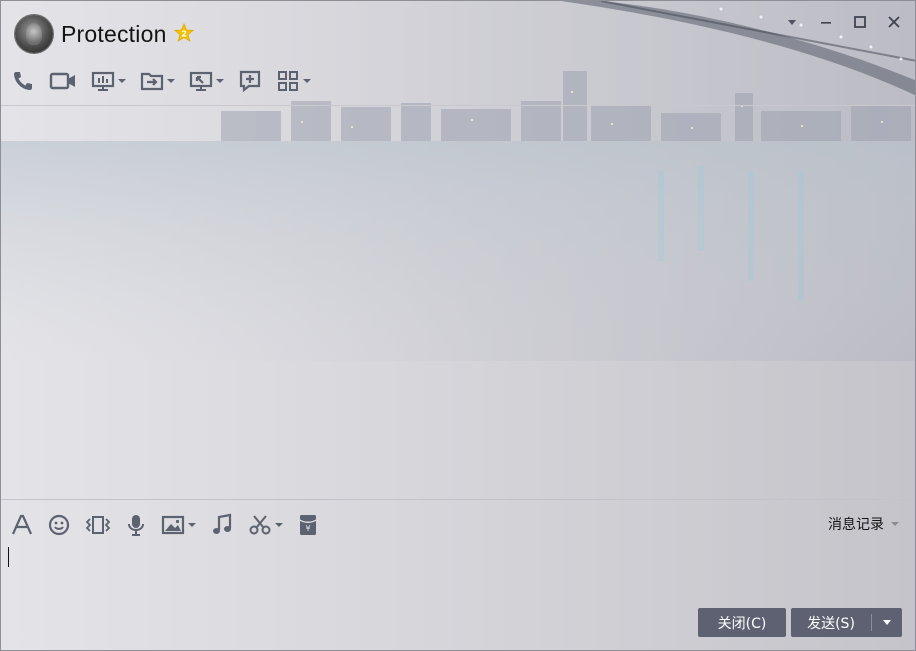 The image size is (916, 651). Describe the element at coordinates (288, 81) in the screenshot. I see `apps-grid-icon` at that location.